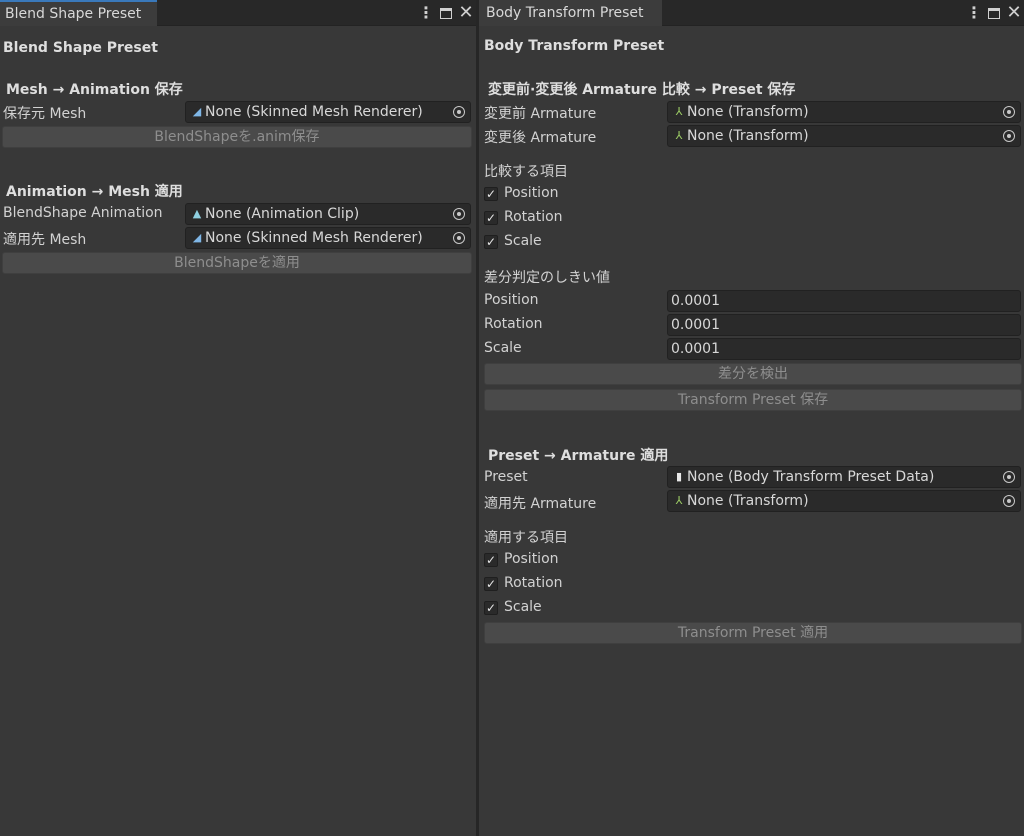 The height and width of the screenshot is (836, 1024). I want to click on before-armature-field: ⅄ None (Transform), so click(844, 112).